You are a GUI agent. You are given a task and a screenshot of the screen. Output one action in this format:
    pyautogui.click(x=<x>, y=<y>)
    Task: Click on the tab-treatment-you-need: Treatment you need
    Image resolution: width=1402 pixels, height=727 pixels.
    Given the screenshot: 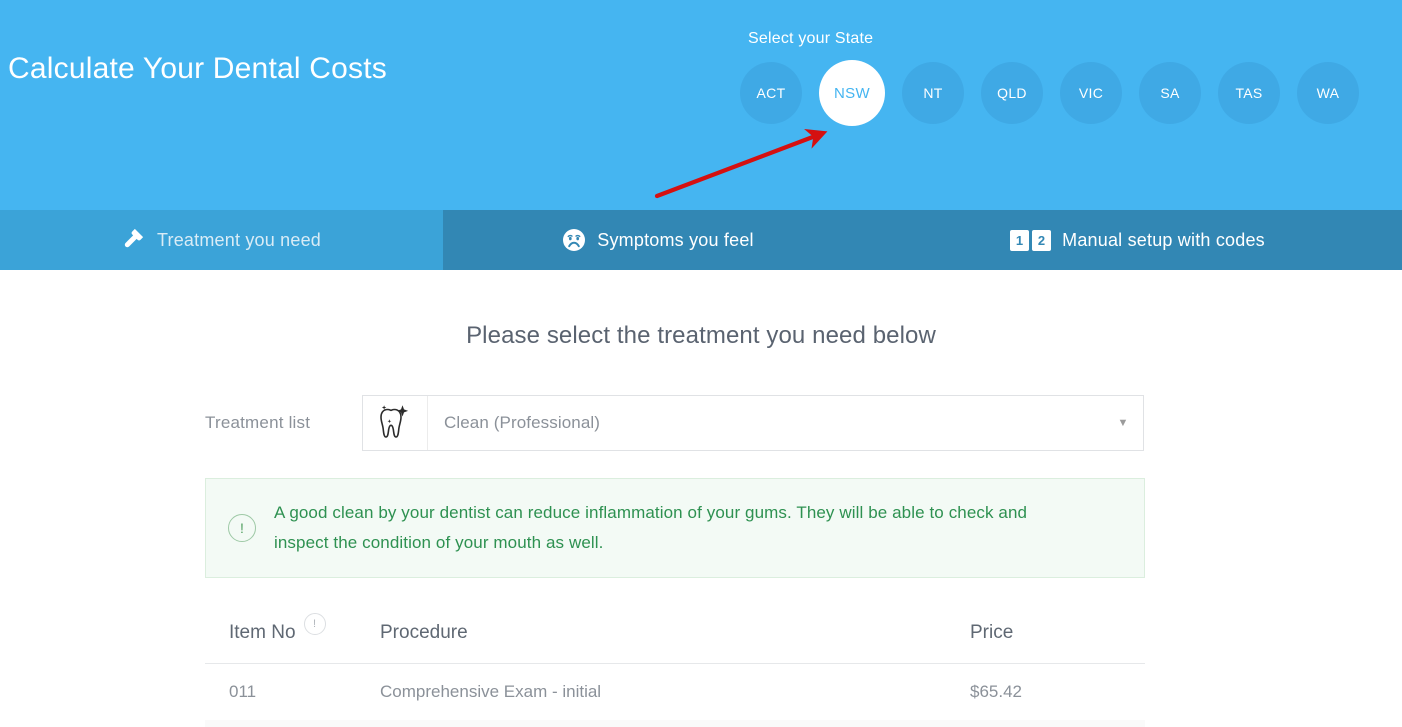 What is the action you would take?
    pyautogui.click(x=221, y=240)
    